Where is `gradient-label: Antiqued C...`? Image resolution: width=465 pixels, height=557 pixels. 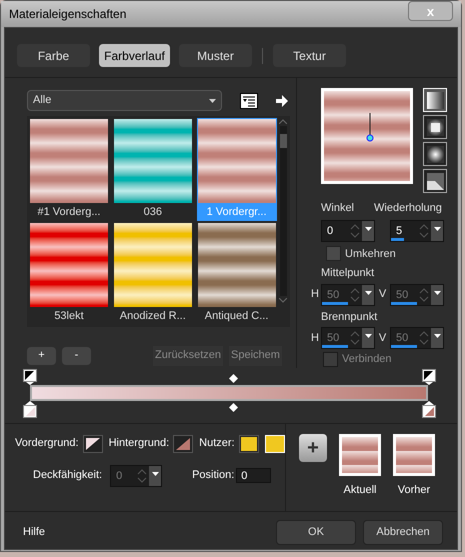
gradient-label: Antiqued C... is located at coordinates (236, 316).